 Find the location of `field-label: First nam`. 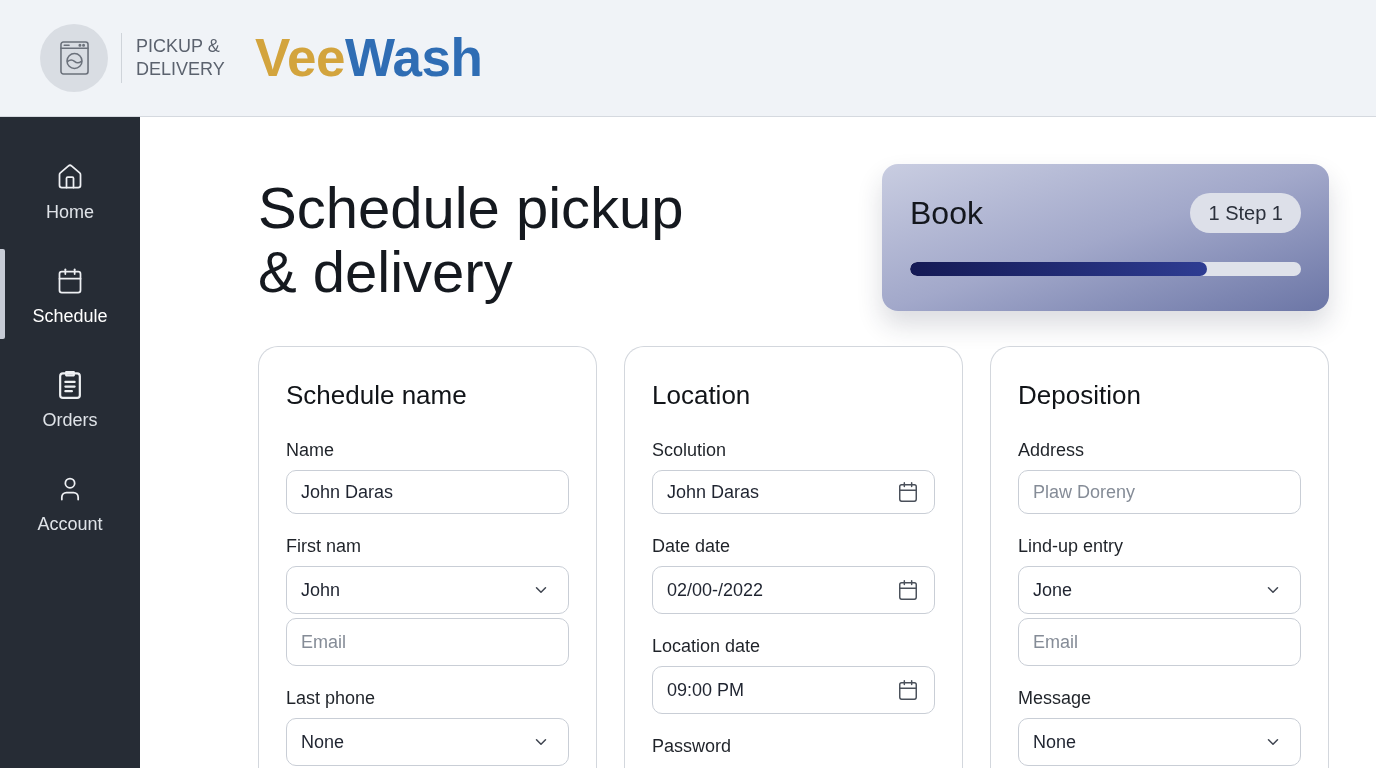

field-label: First nam is located at coordinates (324, 546).